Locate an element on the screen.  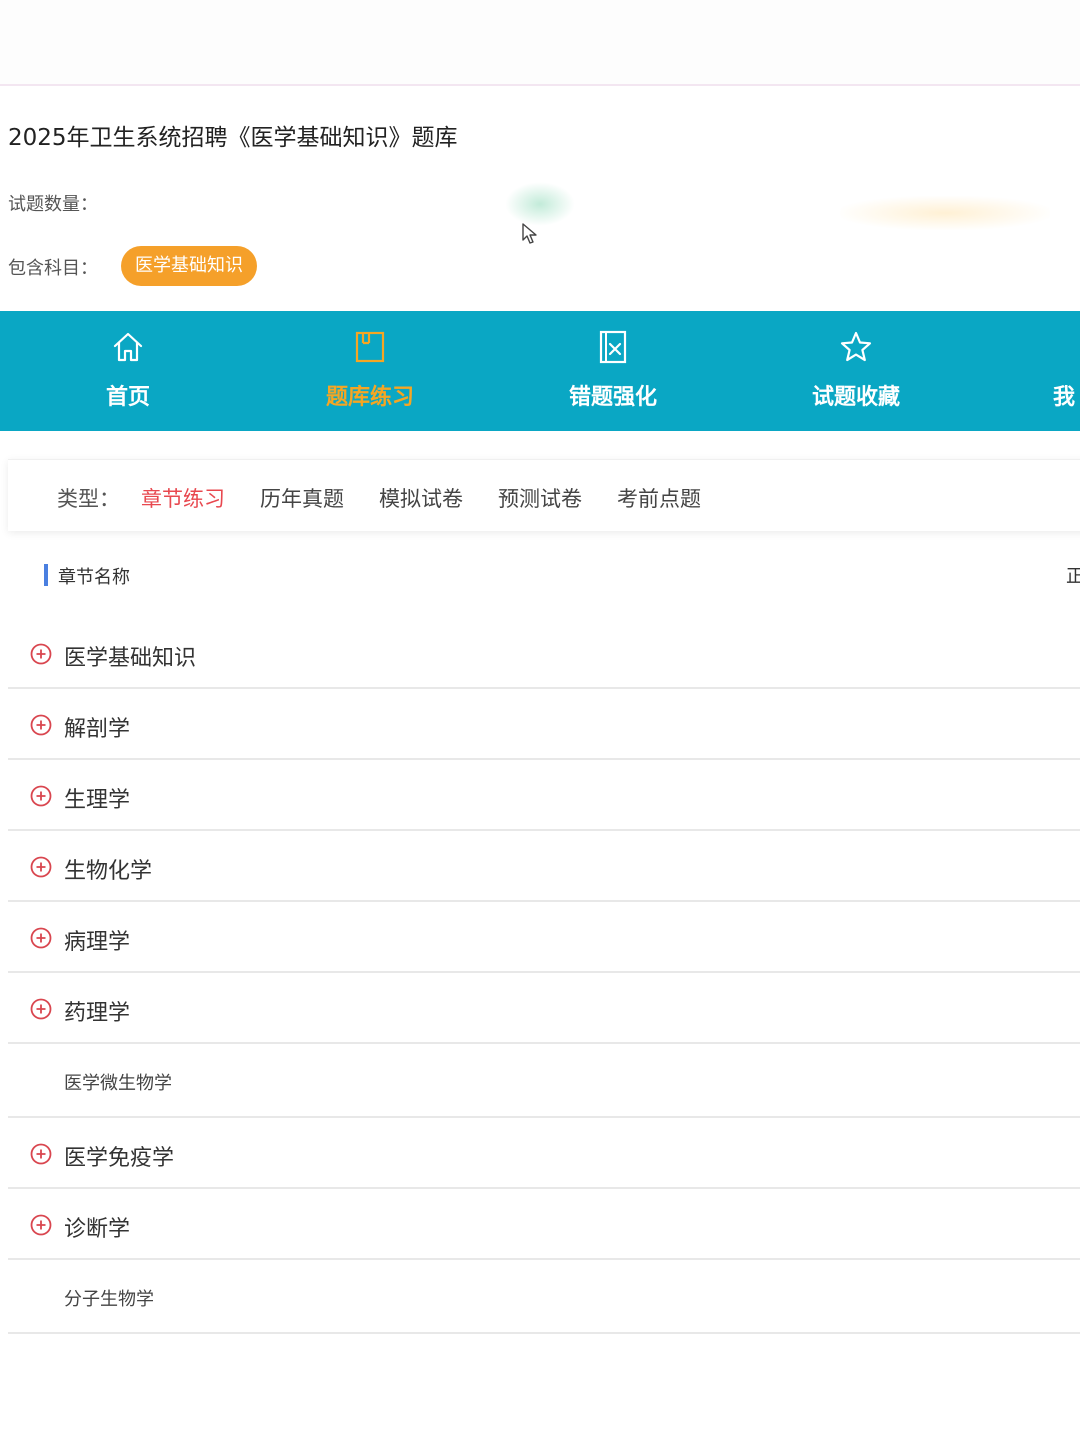
list-item: 病理学 is located at coordinates (544, 937).